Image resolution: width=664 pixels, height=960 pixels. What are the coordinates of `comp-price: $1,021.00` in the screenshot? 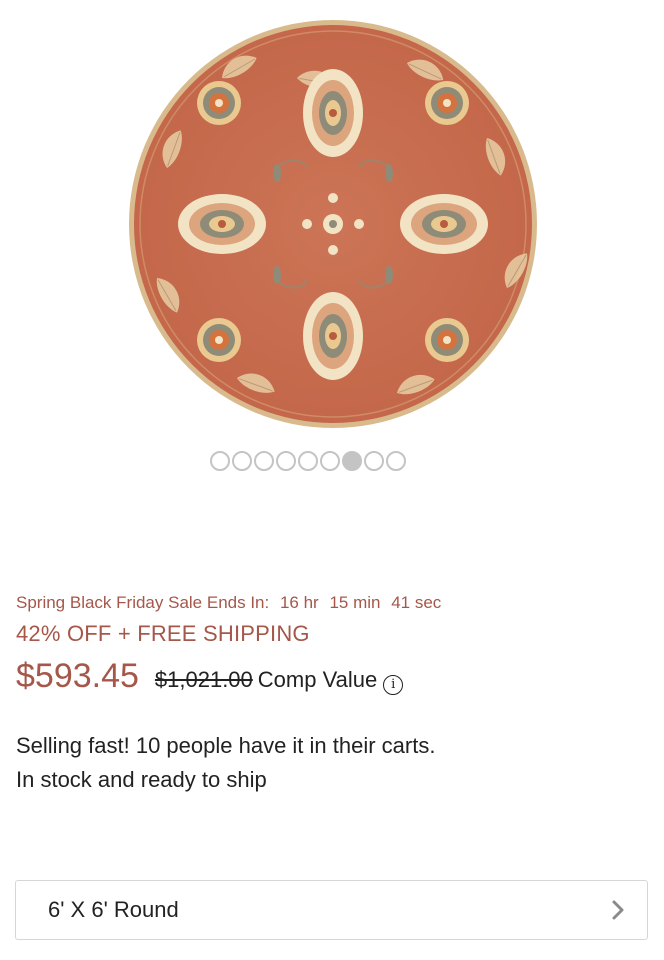 It's located at (203, 679).